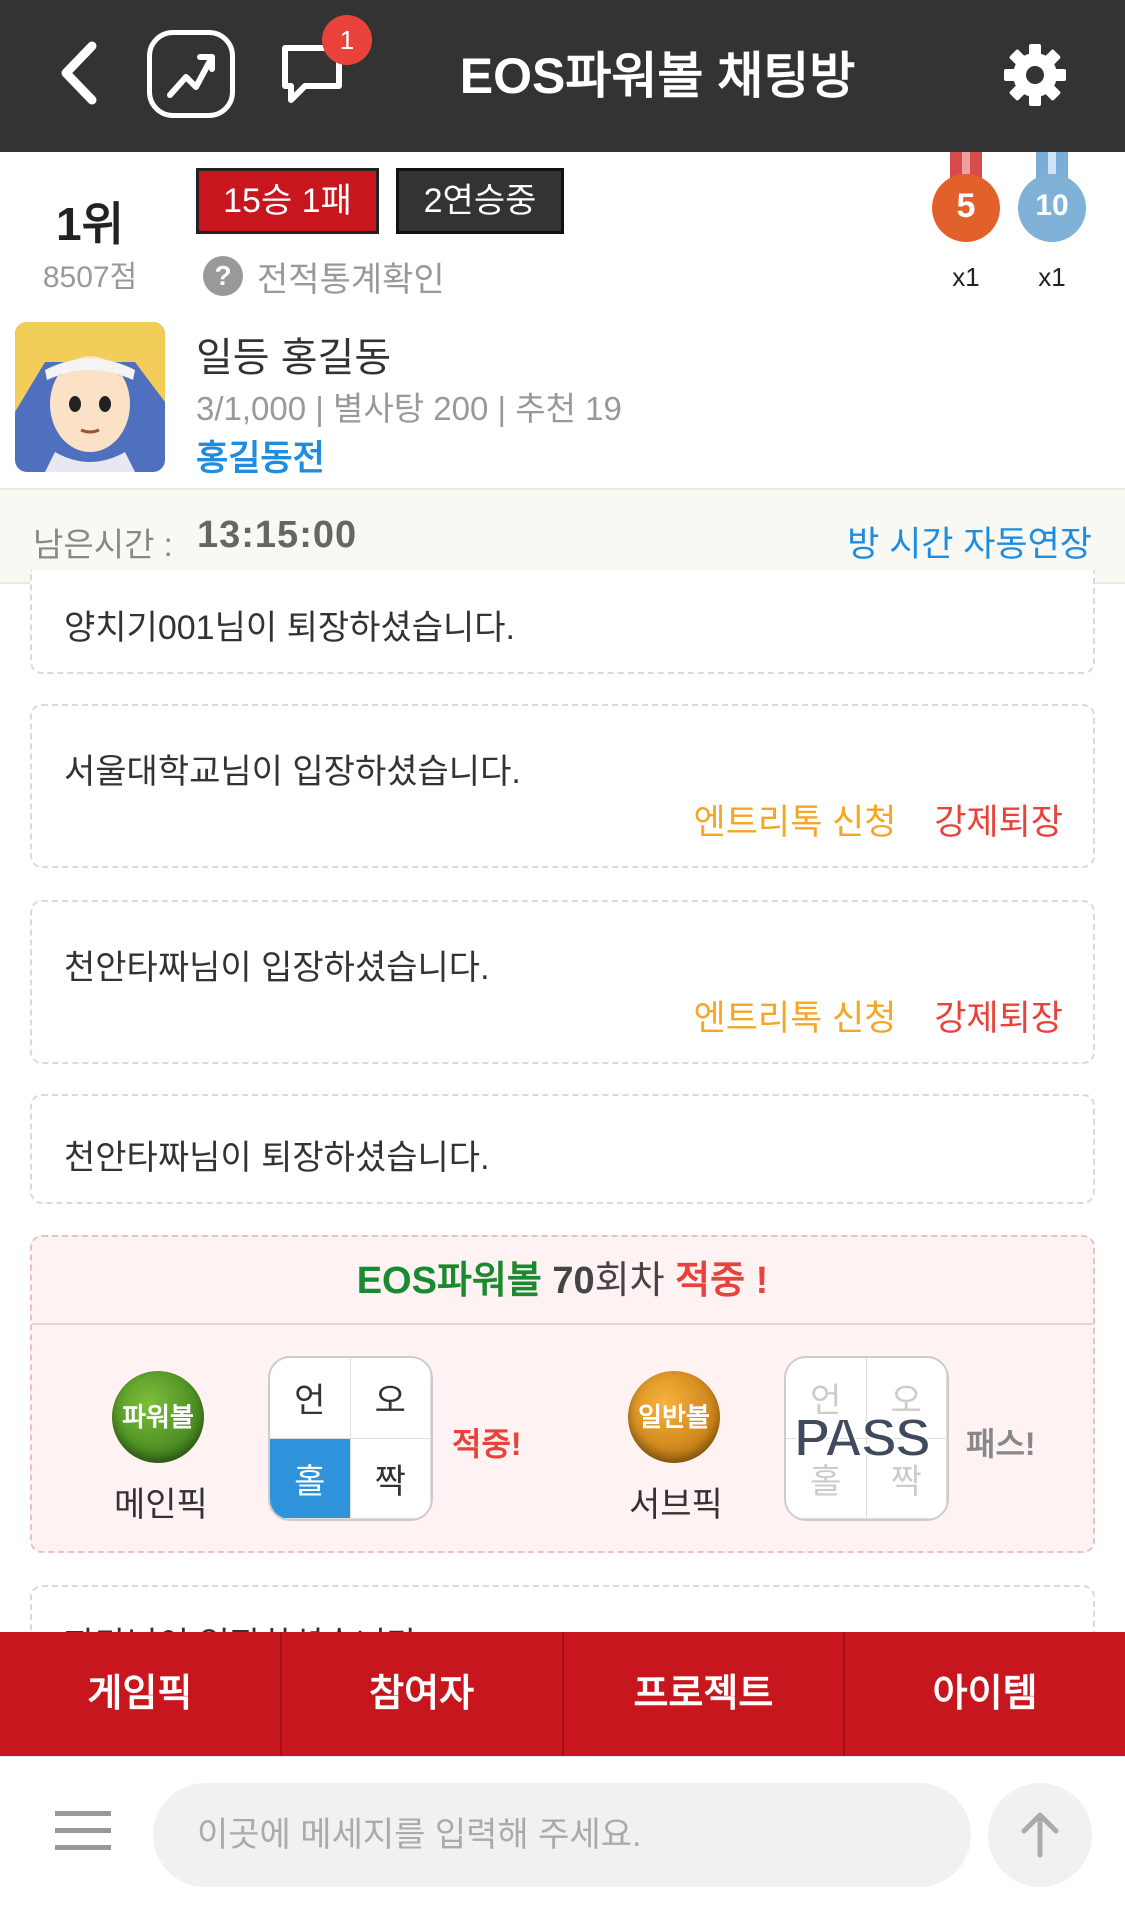  I want to click on result-header: EOS파워볼 70회차 적중 !, so click(562, 1281).